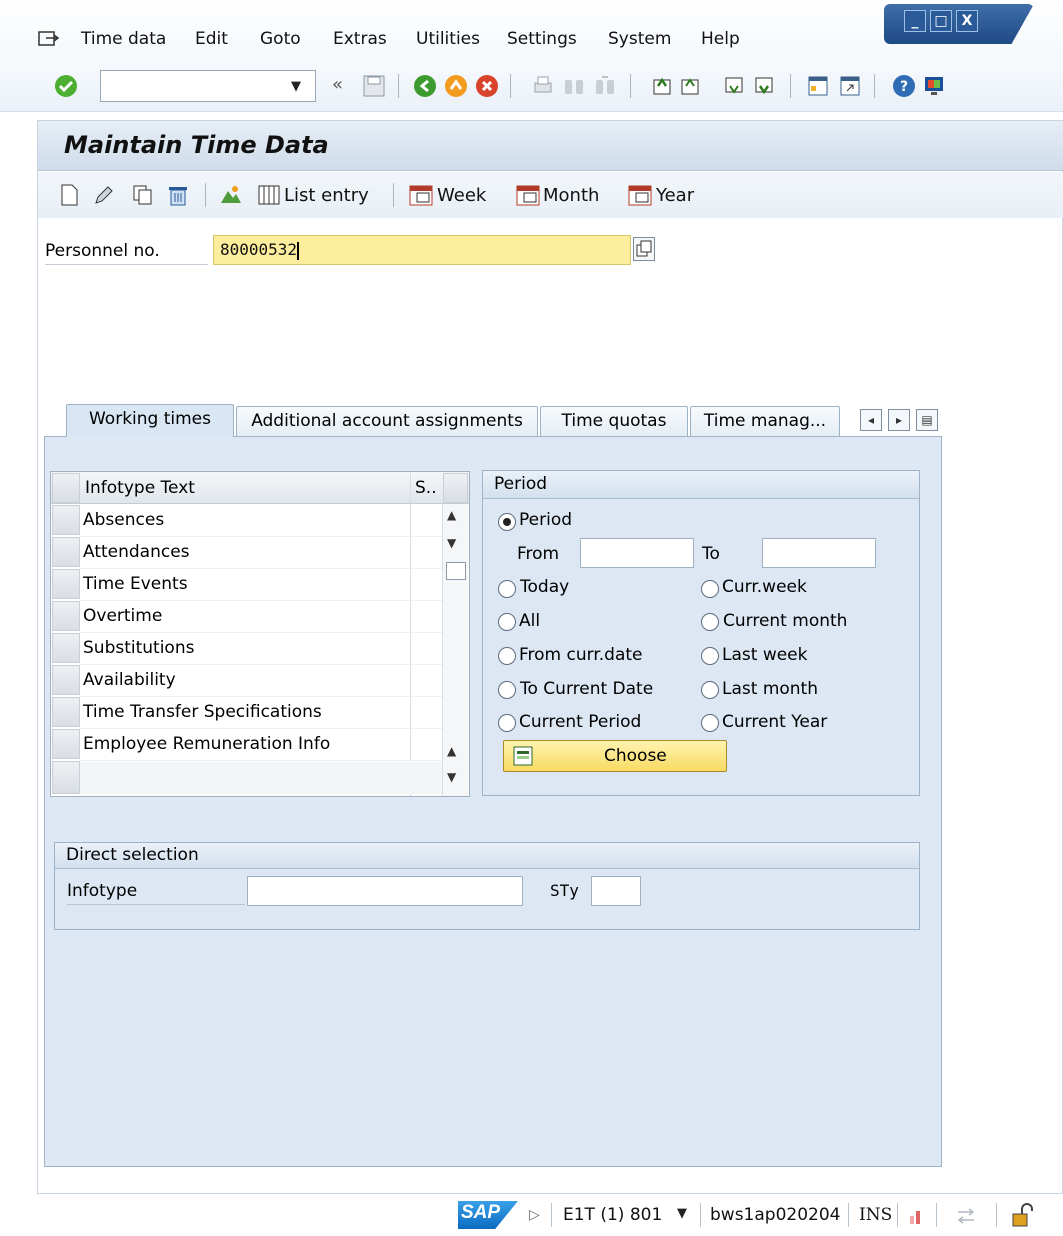 This screenshot has width=1063, height=1236. I want to click on scroll-up-icon: ▲, so click(451, 515).